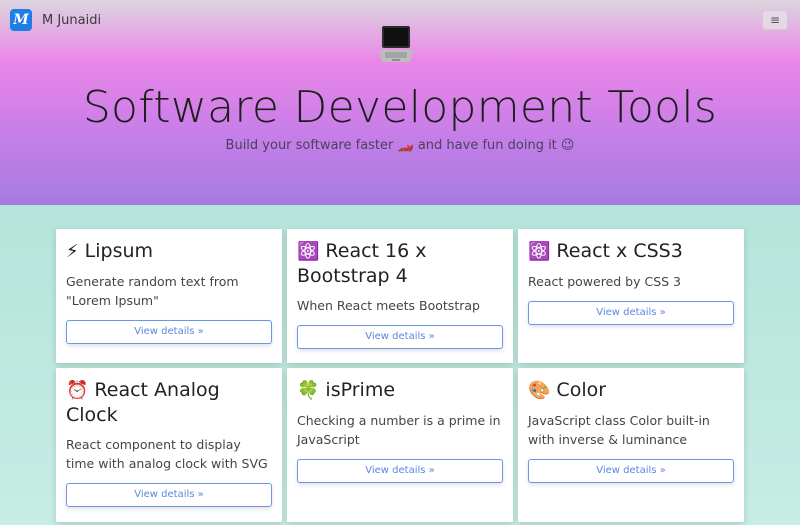 The width and height of the screenshot is (800, 525). What do you see at coordinates (110, 251) in the screenshot?
I see `card-title: ⚡ Lipsum` at bounding box center [110, 251].